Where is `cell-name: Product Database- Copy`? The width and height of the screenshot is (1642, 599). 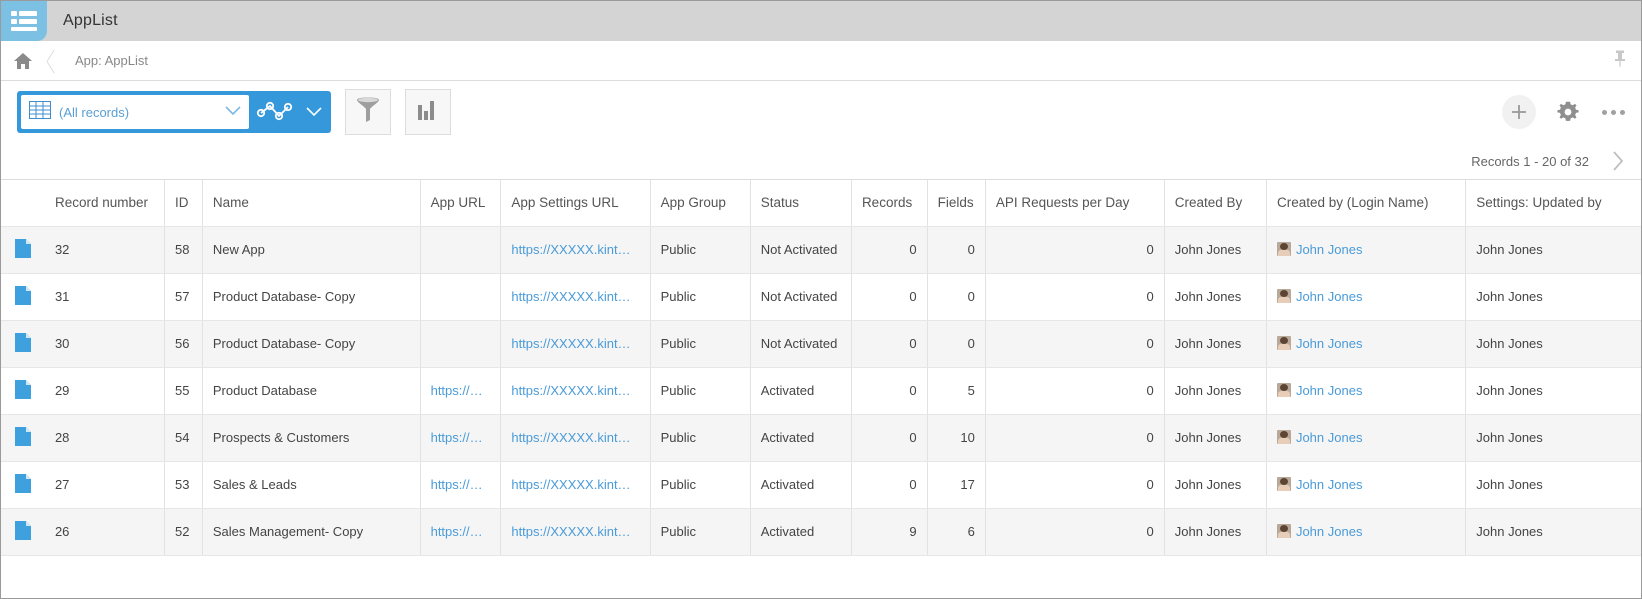 cell-name: Product Database- Copy is located at coordinates (311, 297).